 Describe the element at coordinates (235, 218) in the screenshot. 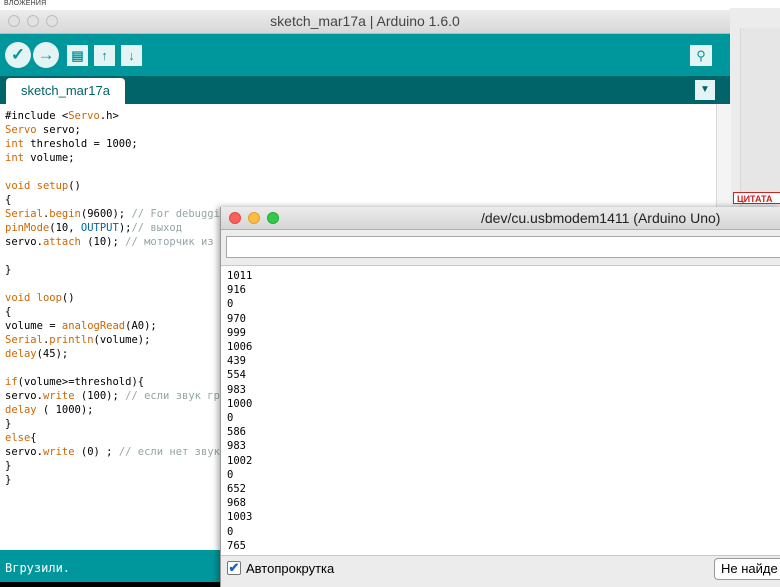

I see `serial-close-button` at that location.